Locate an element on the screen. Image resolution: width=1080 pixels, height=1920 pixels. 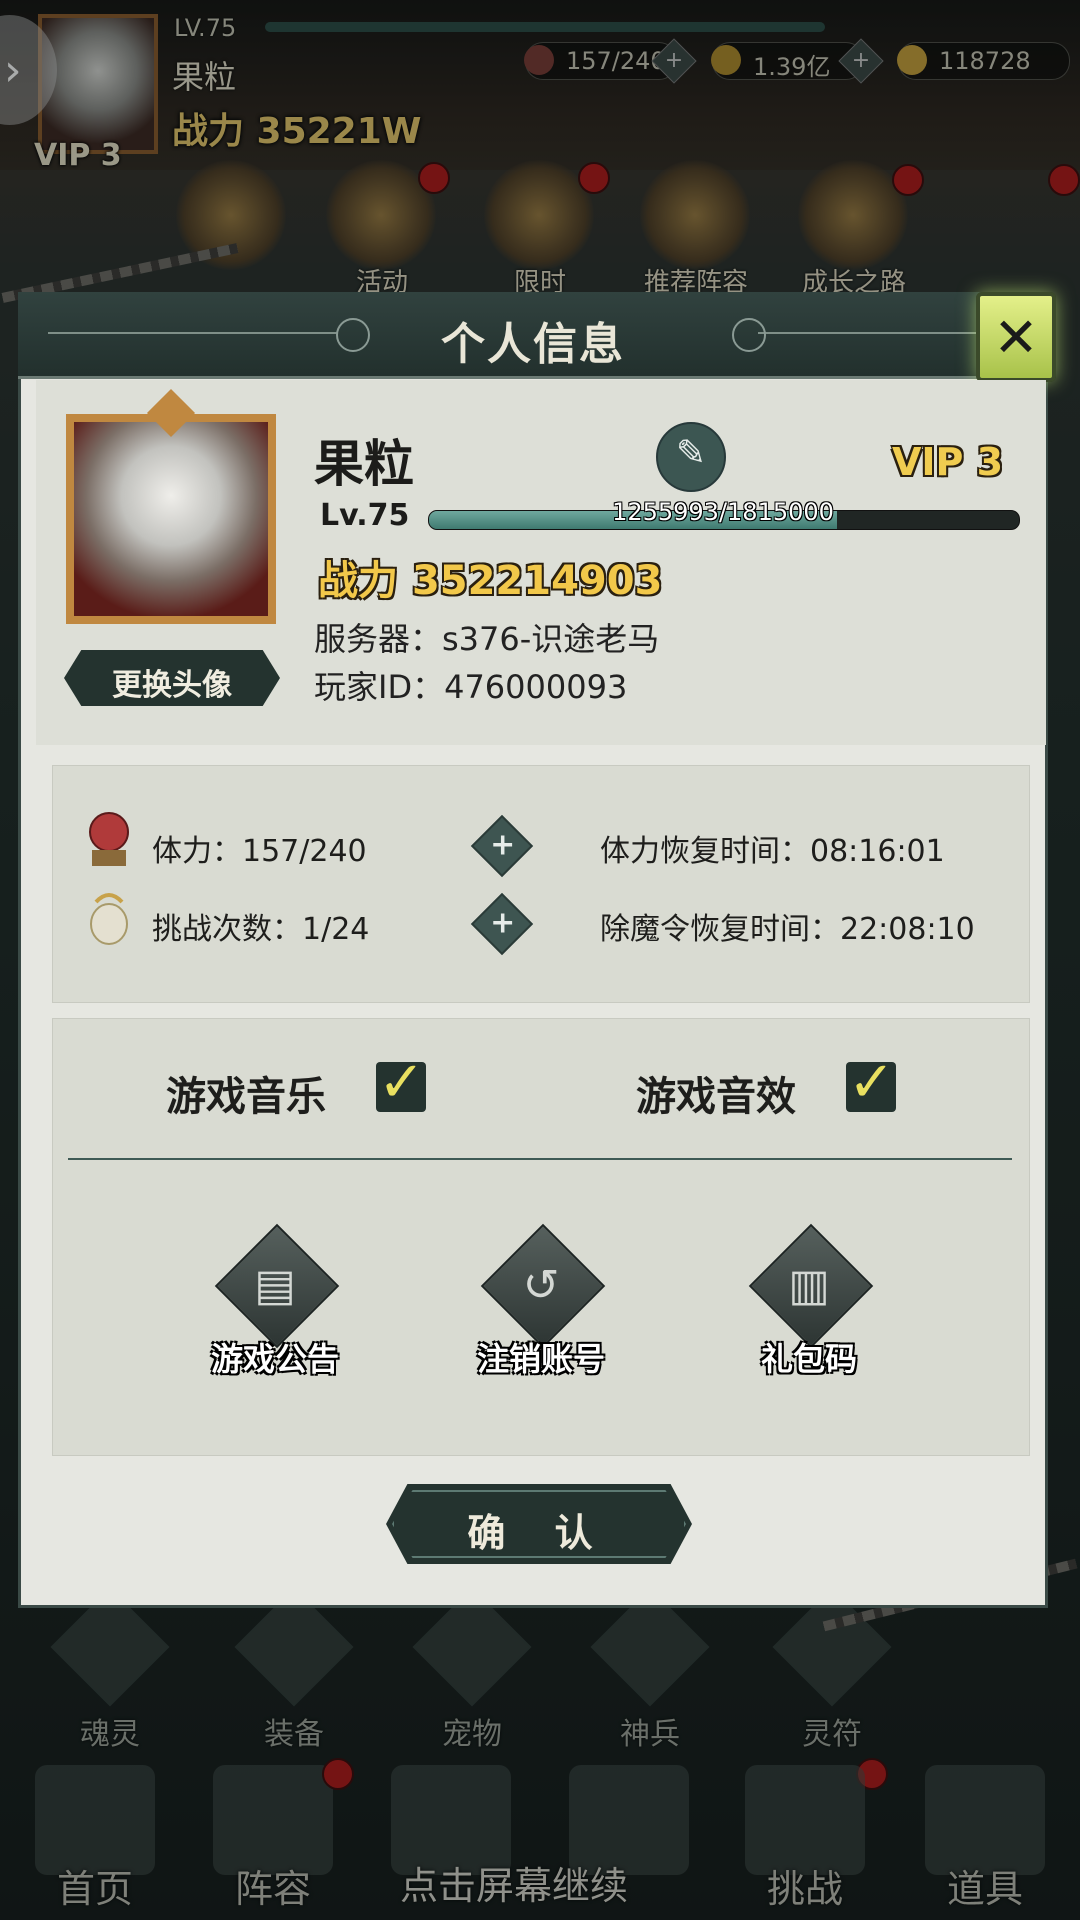
music-checkbox: ✓ is located at coordinates (401, 1082).